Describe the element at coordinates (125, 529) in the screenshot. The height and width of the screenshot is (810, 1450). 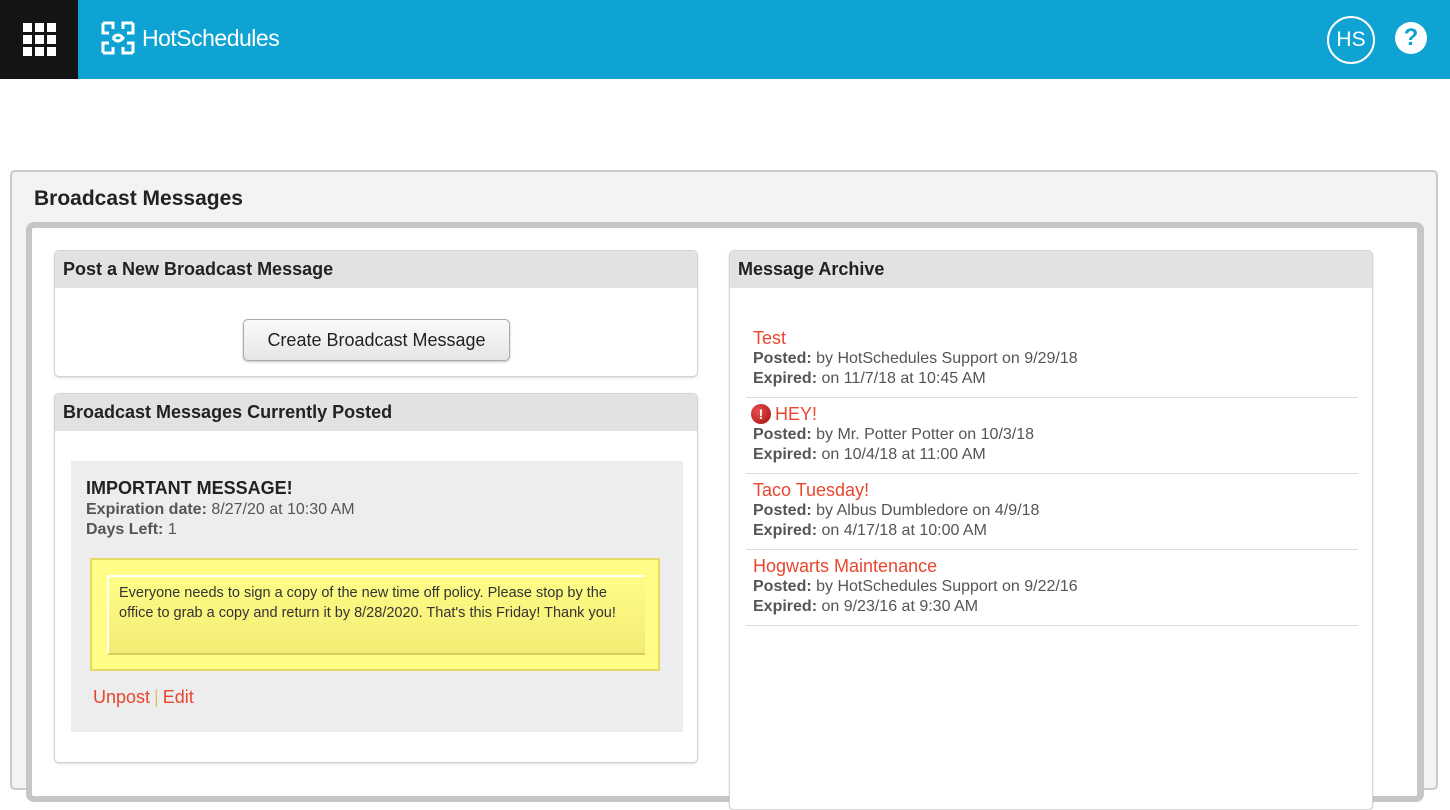
I see `days-left-label: Days Left:` at that location.